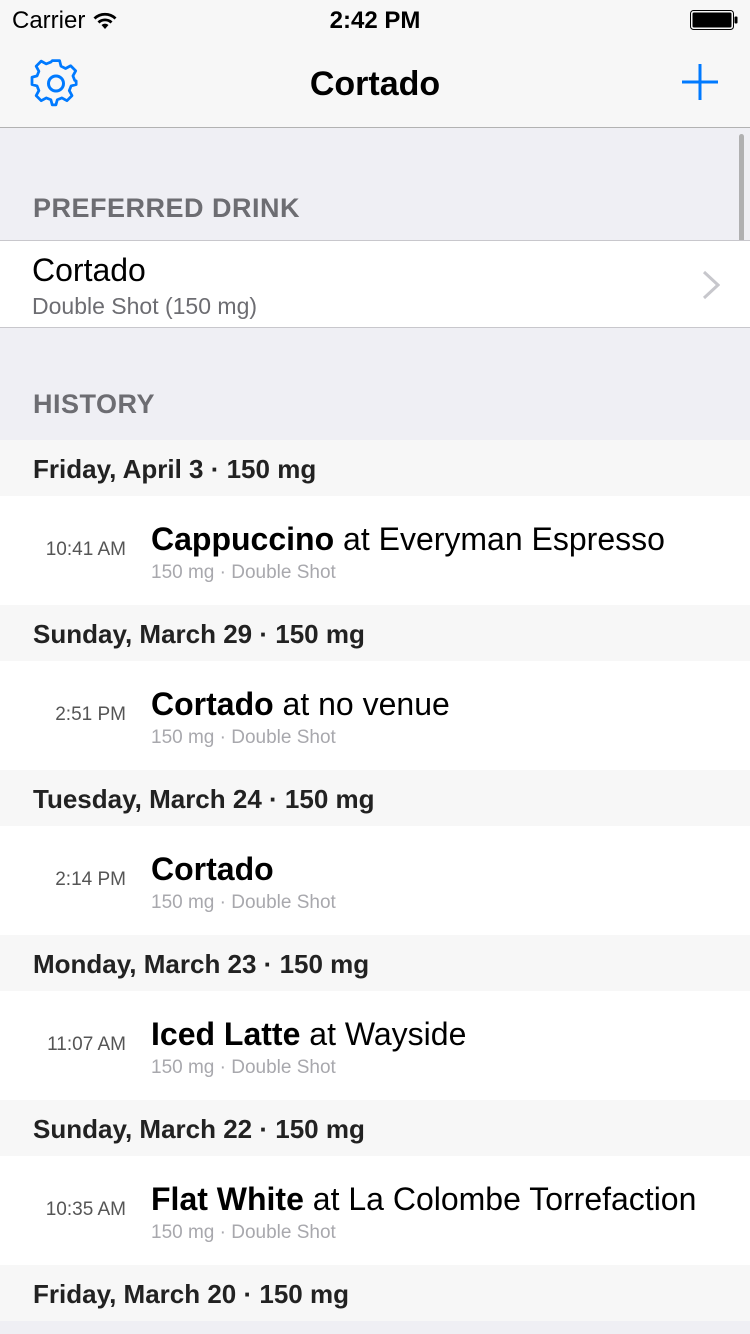 Image resolution: width=750 pixels, height=1334 pixels. Describe the element at coordinates (89, 270) in the screenshot. I see `preferred-drink-name: Cortado` at that location.